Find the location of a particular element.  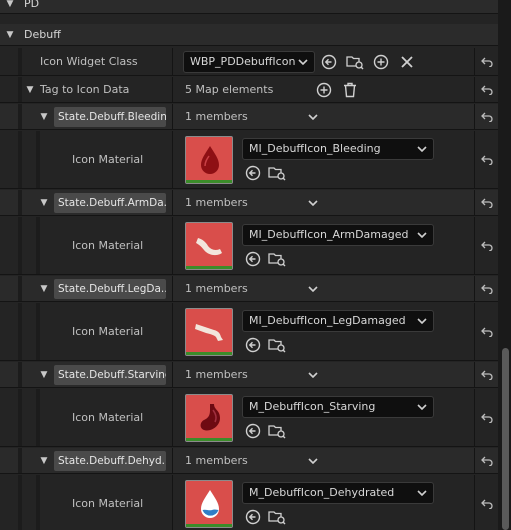

icon-widget-class-dropdown: WBP_PDDebuffIcon is located at coordinates (249, 61).